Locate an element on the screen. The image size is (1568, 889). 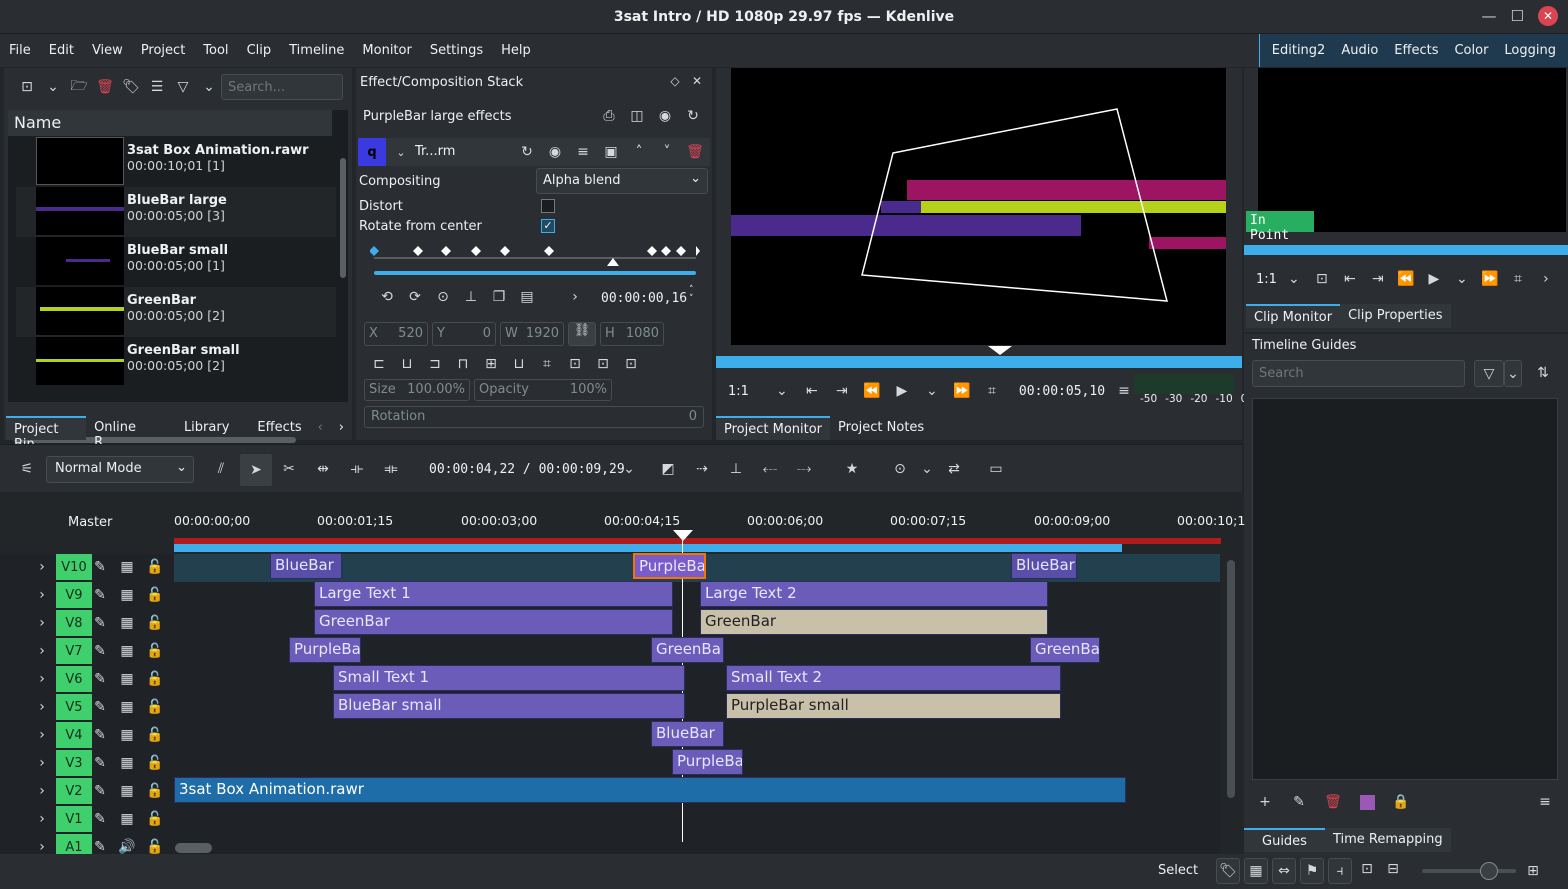
save-stack-icon: ⎙ is located at coordinates (609, 116).